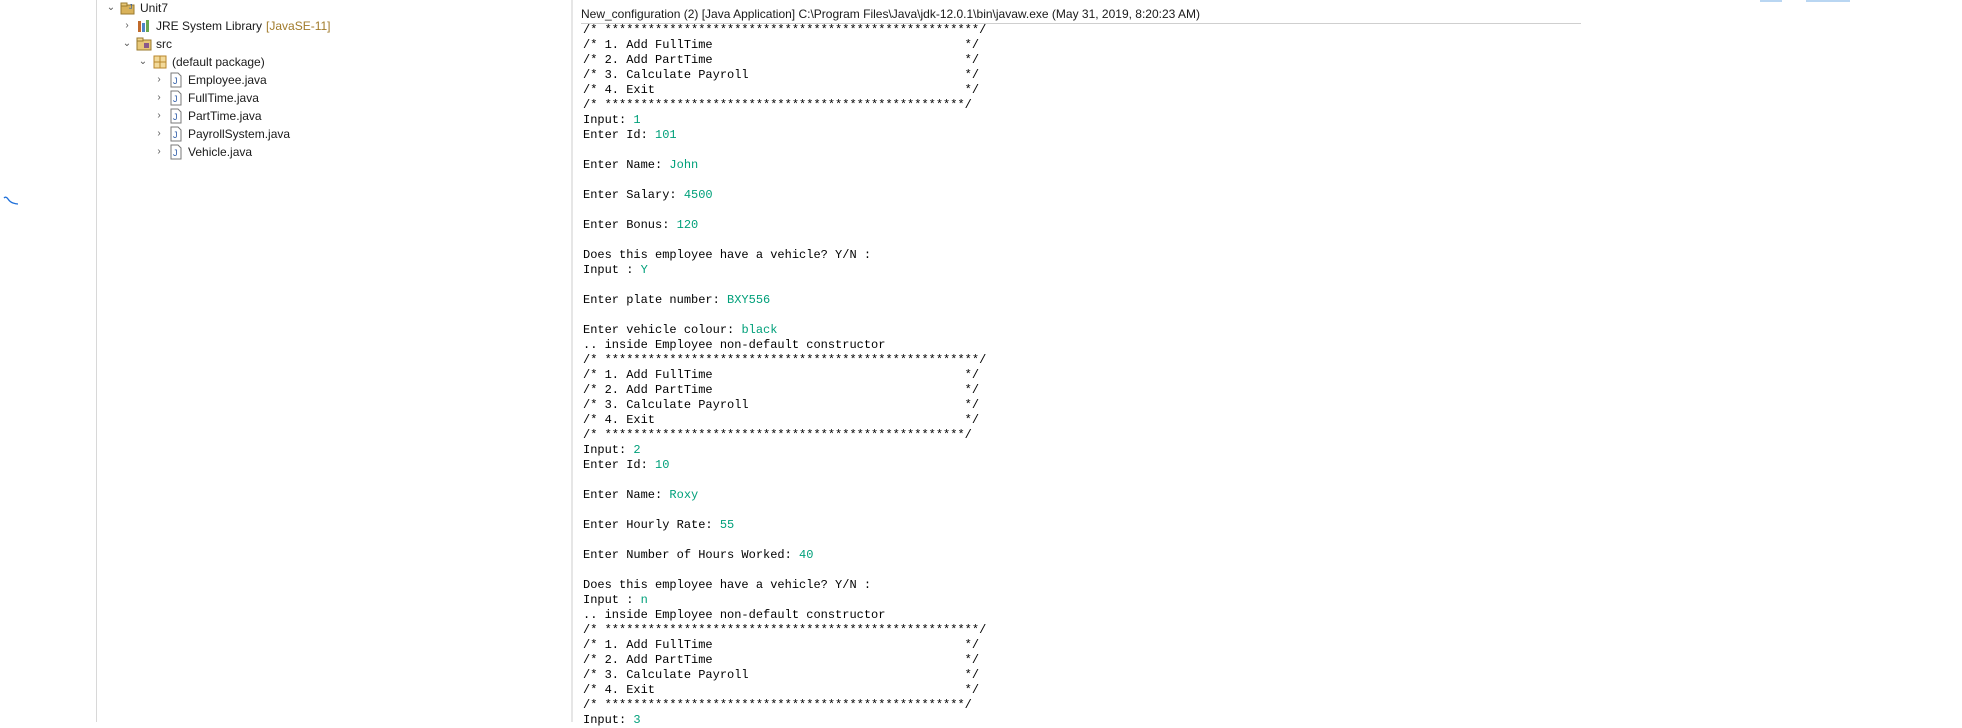  I want to click on console-user-input: John, so click(684, 165).